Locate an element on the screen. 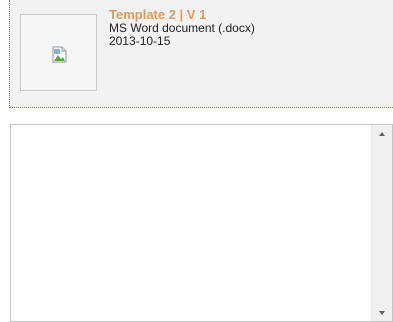 This screenshot has height=322, width=393. scroll-up-button is located at coordinates (382, 133).